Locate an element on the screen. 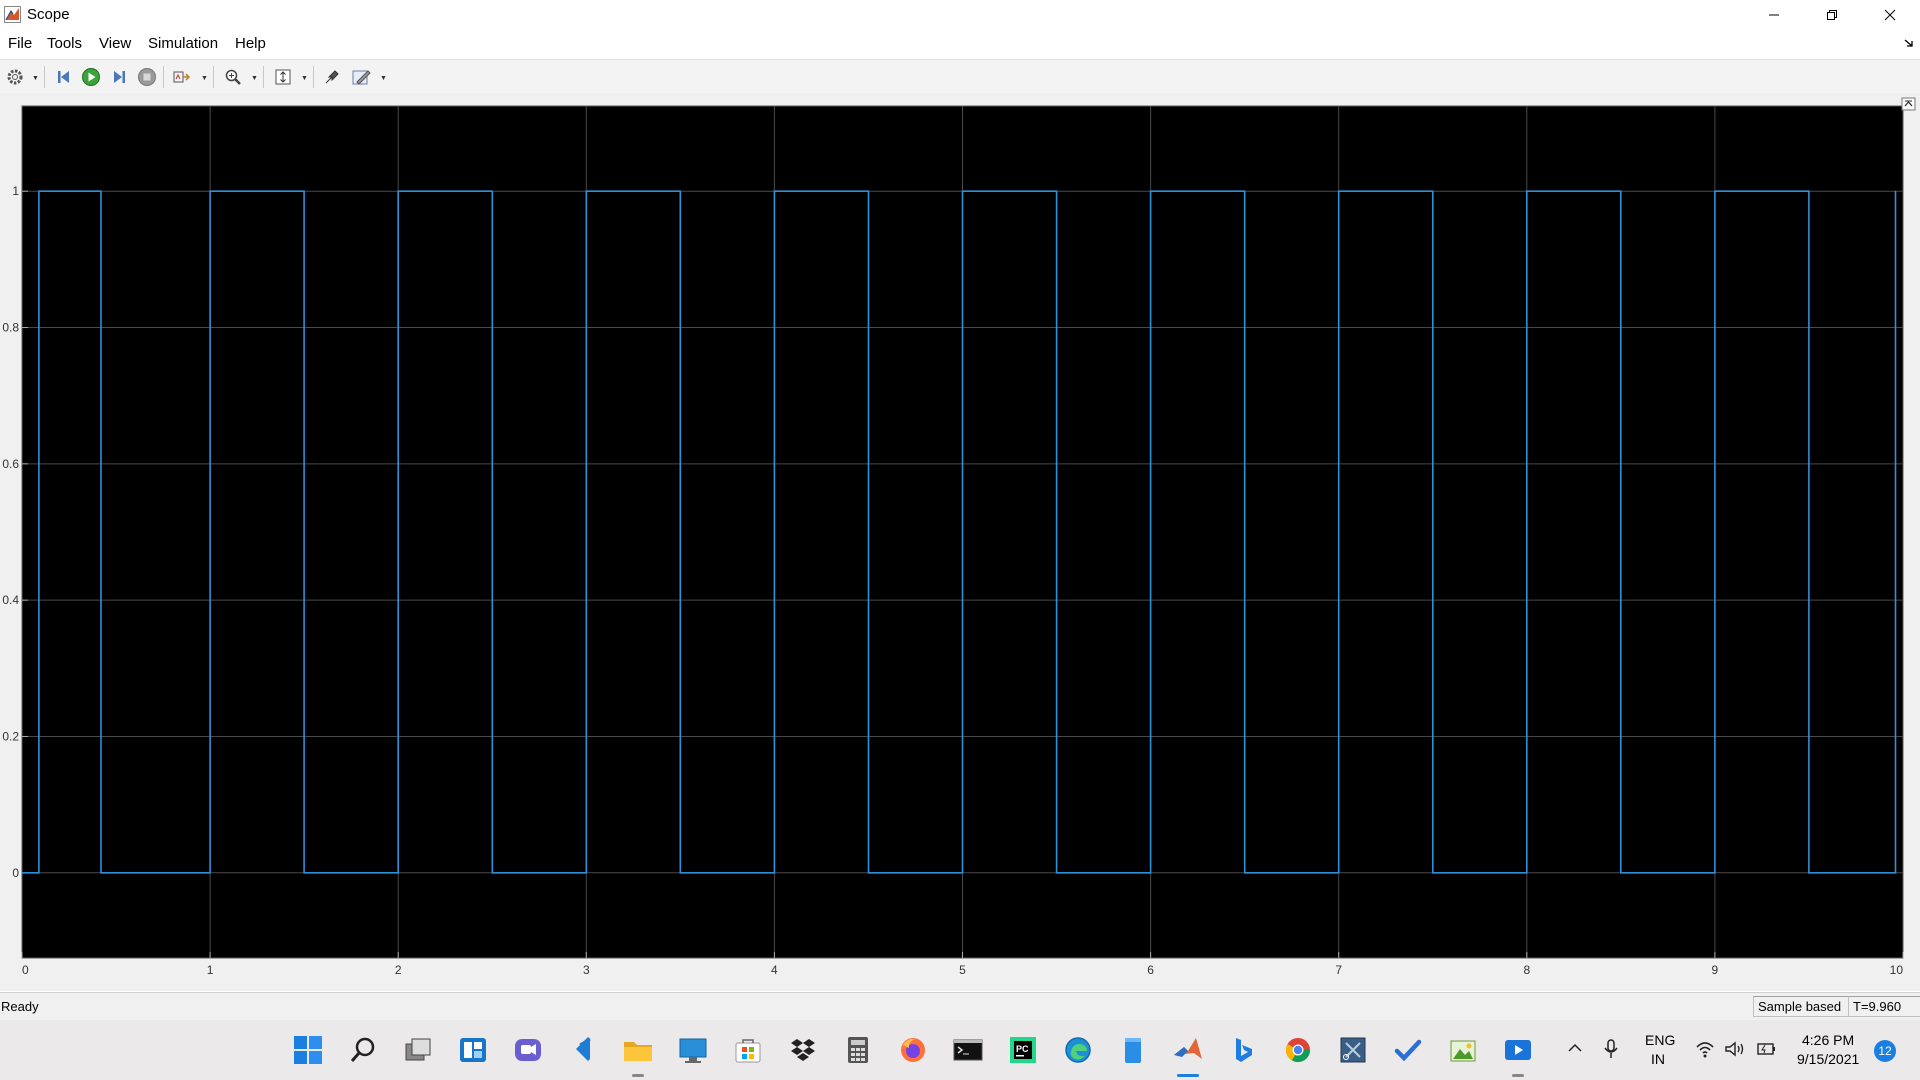  search-button is located at coordinates (363, 1050).